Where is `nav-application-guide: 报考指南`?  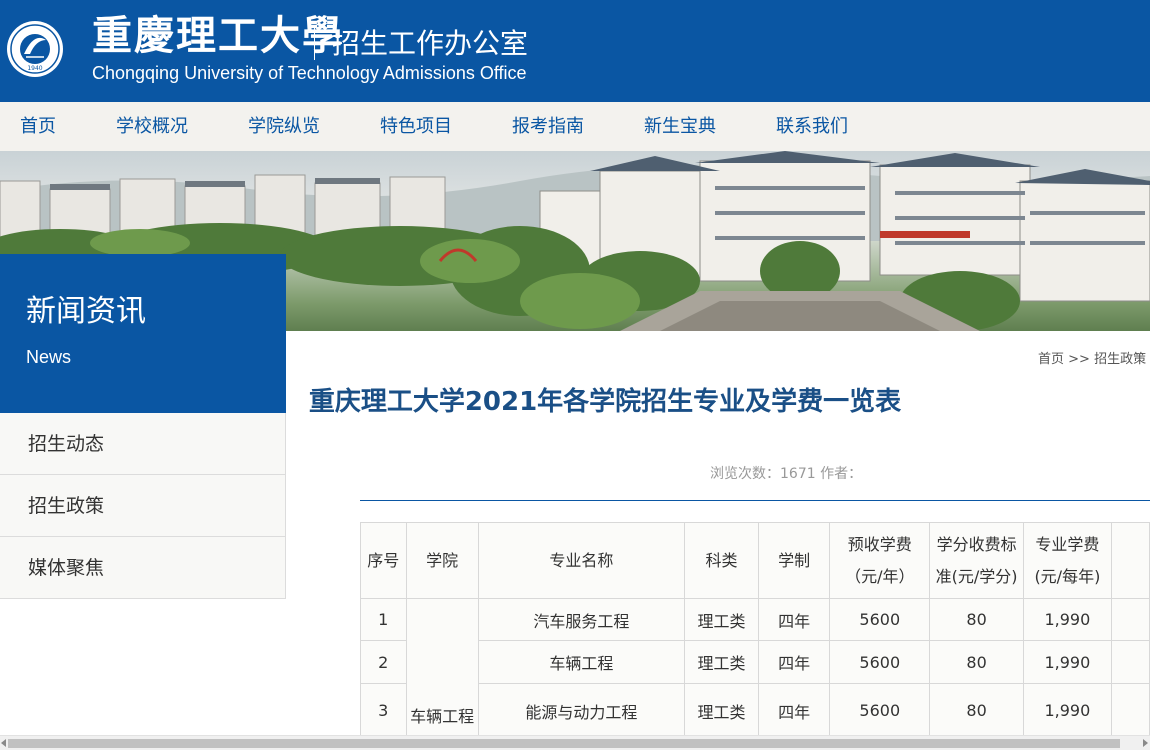 nav-application-guide: 报考指南 is located at coordinates (548, 126).